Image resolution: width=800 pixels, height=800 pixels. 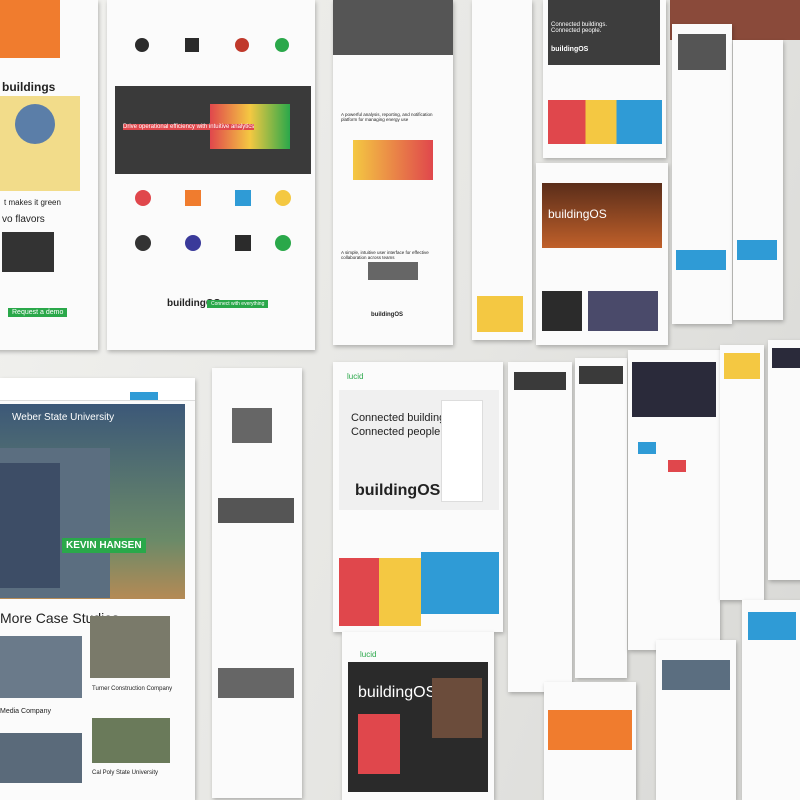 What do you see at coordinates (32, 202) in the screenshot?
I see `subheading: t makes it green` at bounding box center [32, 202].